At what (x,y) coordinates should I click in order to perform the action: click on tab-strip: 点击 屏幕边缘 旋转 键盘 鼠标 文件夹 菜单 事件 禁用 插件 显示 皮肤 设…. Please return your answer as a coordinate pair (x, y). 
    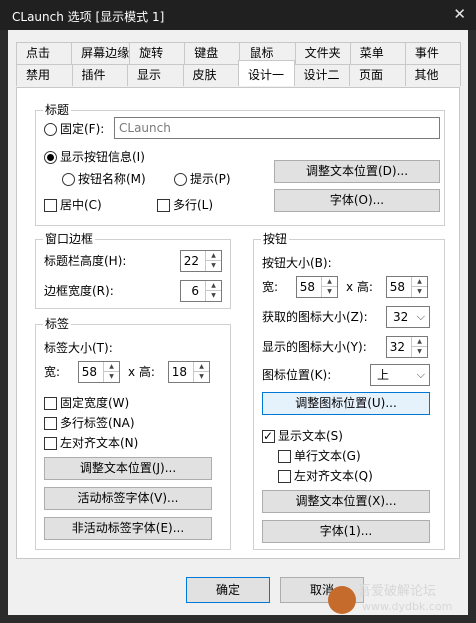
    Looking at the image, I should click on (238, 65).